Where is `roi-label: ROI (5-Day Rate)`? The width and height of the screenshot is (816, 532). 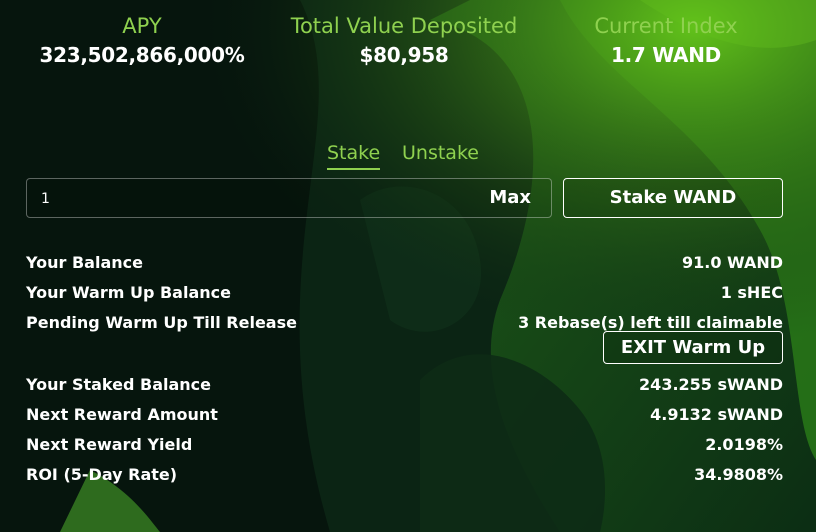 roi-label: ROI (5-Day Rate) is located at coordinates (102, 474).